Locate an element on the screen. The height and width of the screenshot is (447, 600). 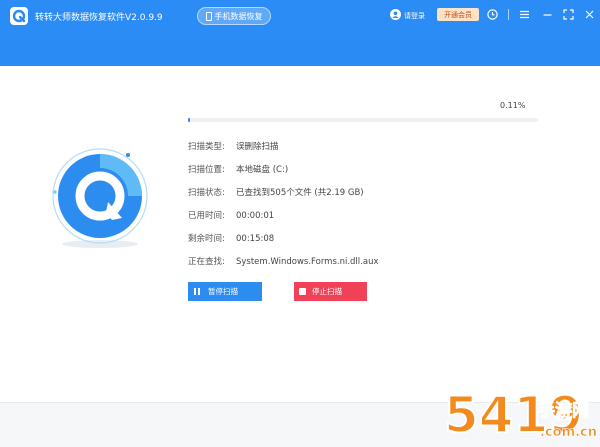
stop-scan-button: 停止扫描 is located at coordinates (330, 291).